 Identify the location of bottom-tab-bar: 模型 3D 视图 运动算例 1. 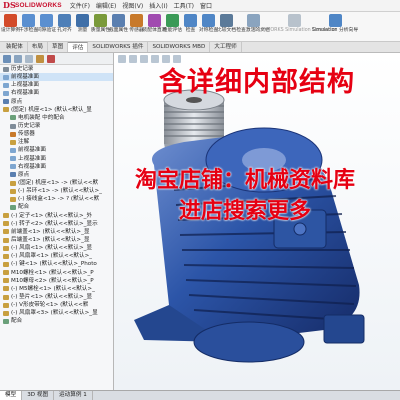
(200, 395).